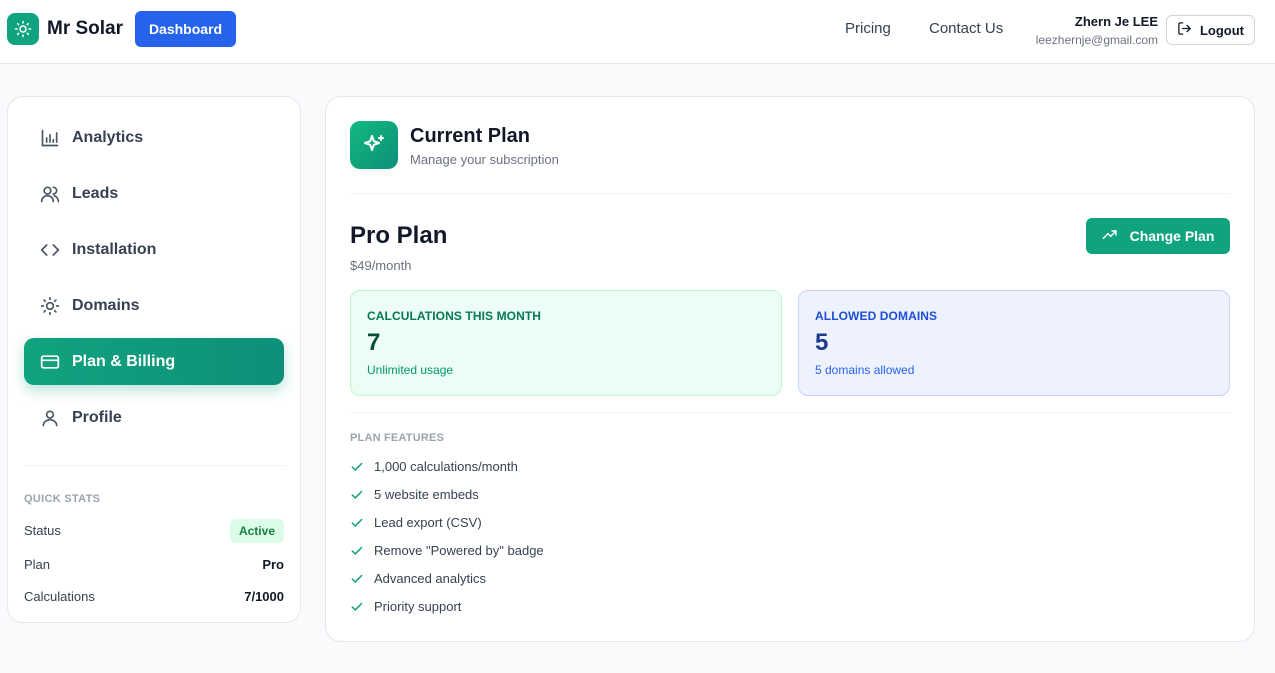 The height and width of the screenshot is (673, 1275). What do you see at coordinates (154, 417) in the screenshot?
I see `sidebar-item-profile: Profile` at bounding box center [154, 417].